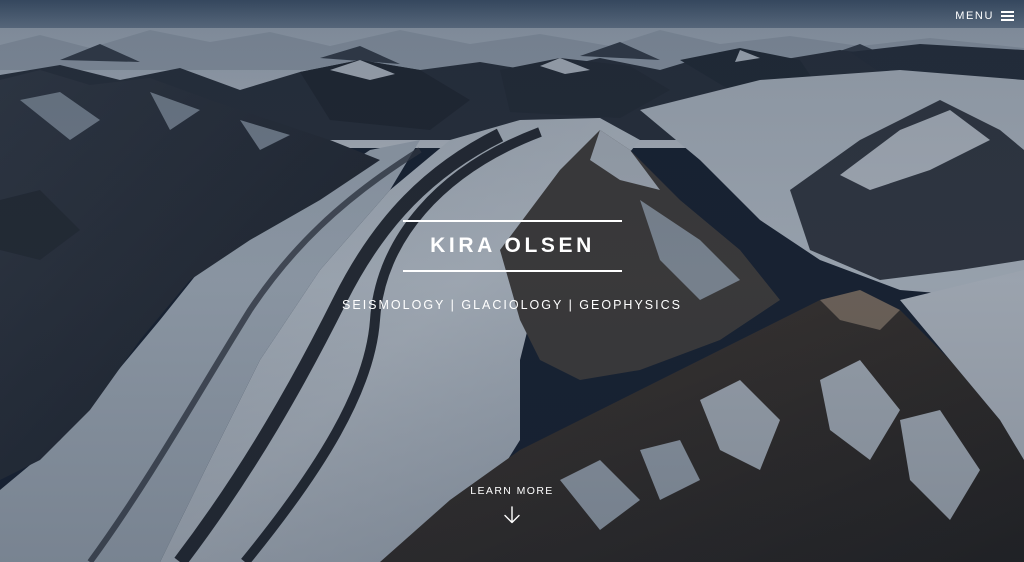 This screenshot has height=562, width=1024. Describe the element at coordinates (974, 16) in the screenshot. I see `menu-label: MENU` at that location.